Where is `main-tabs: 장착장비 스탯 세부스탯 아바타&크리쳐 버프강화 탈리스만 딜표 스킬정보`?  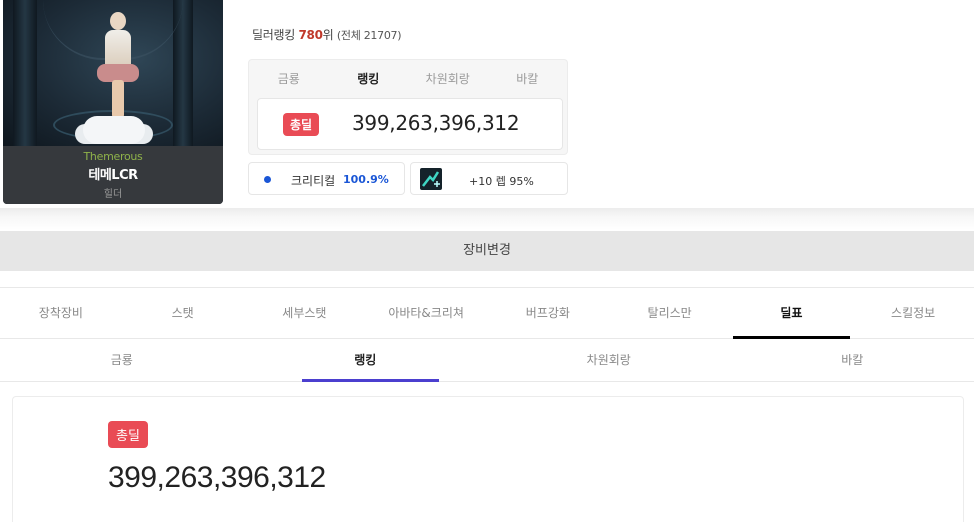 main-tabs: 장착장비 스탯 세부스탯 아바타&크리쳐 버프강화 탈리스만 딜표 스킬정보 is located at coordinates (487, 313).